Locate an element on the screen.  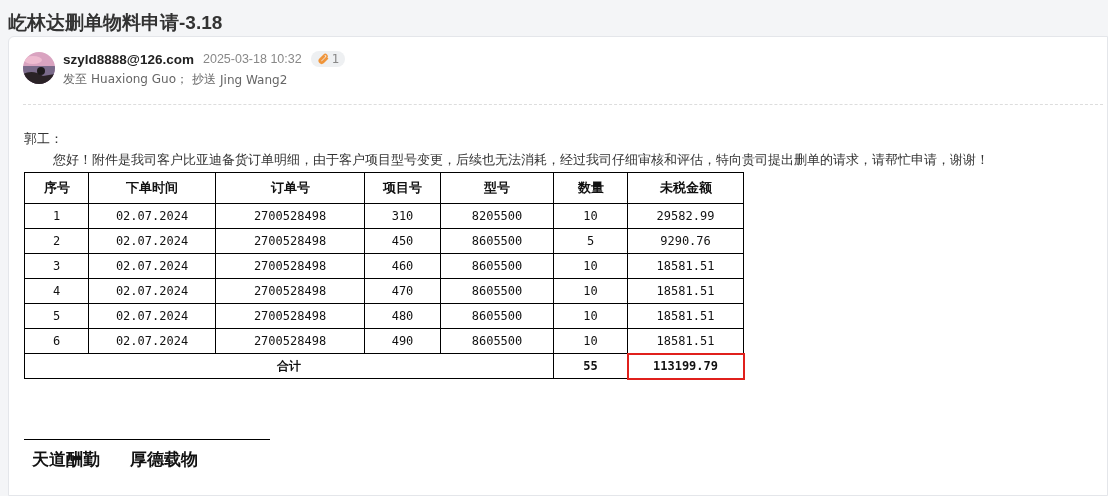
table-cell: 8205500 is located at coordinates (497, 216).